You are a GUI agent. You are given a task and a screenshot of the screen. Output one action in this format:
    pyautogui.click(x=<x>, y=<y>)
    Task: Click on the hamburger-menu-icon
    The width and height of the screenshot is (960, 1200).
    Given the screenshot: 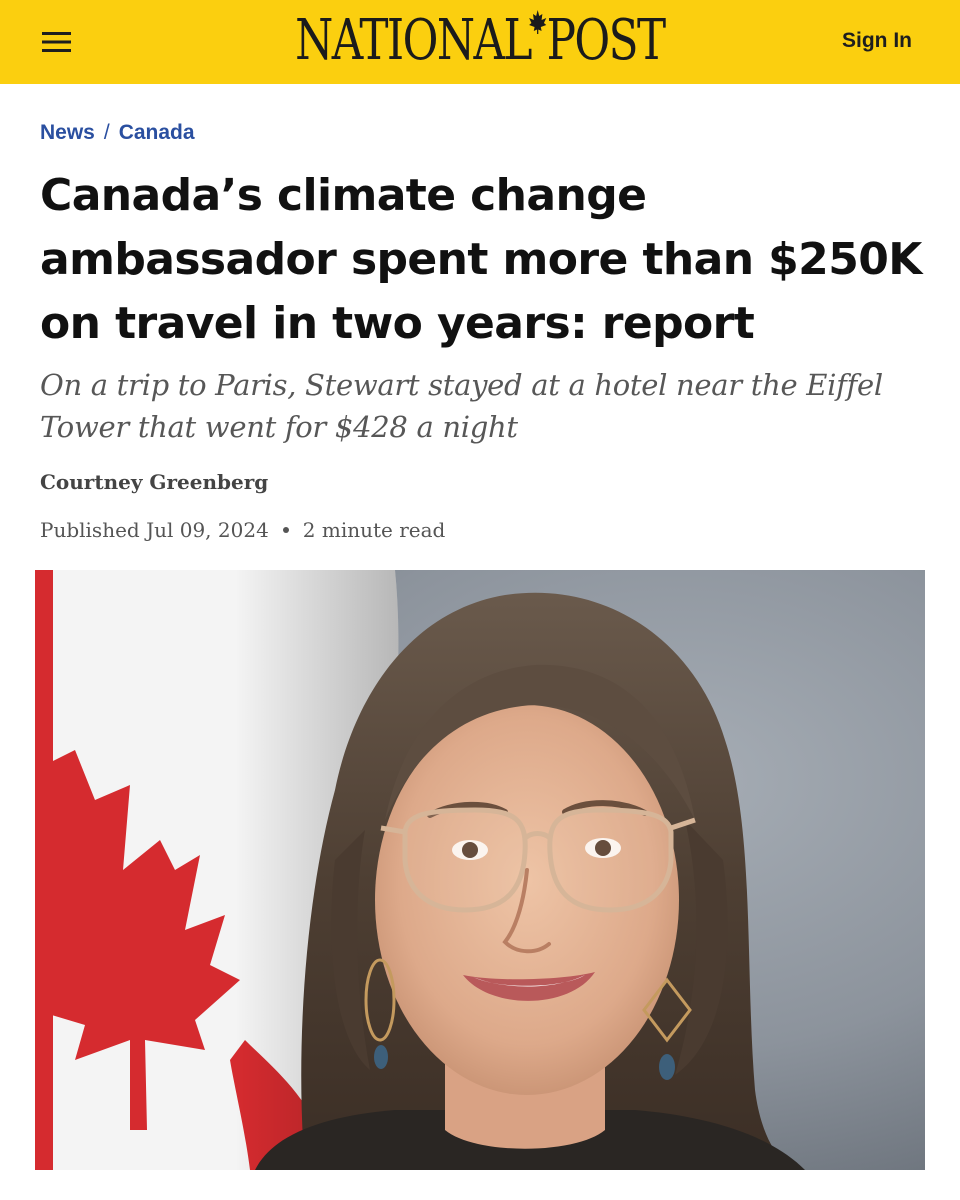 What is the action you would take?
    pyautogui.click(x=56, y=42)
    